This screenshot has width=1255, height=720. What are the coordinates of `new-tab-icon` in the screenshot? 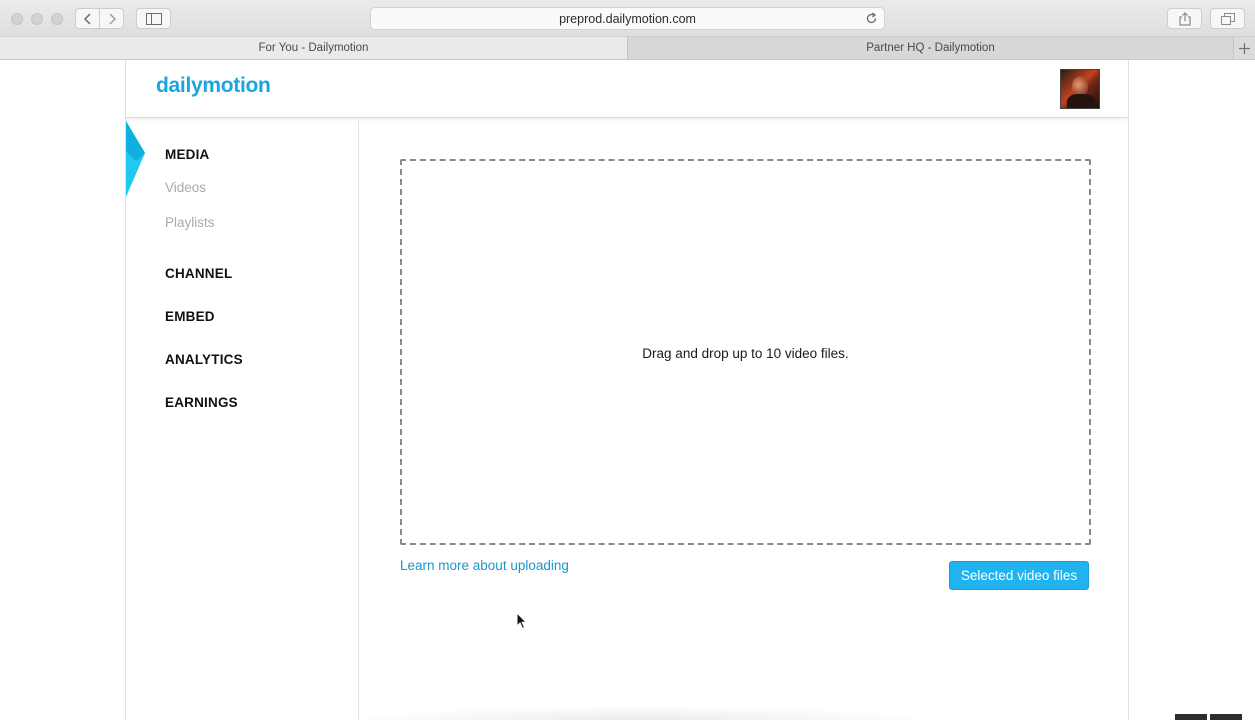 It's located at (1244, 48).